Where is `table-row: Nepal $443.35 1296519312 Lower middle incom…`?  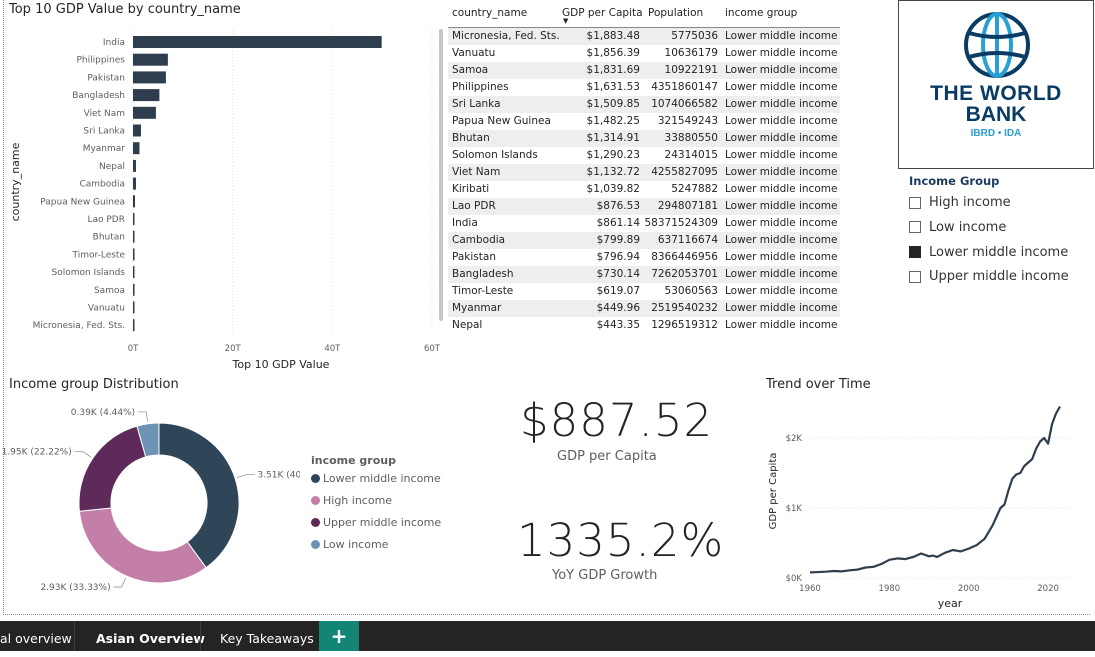
table-row: Nepal $443.35 1296519312 Lower middle incom… is located at coordinates (644, 325).